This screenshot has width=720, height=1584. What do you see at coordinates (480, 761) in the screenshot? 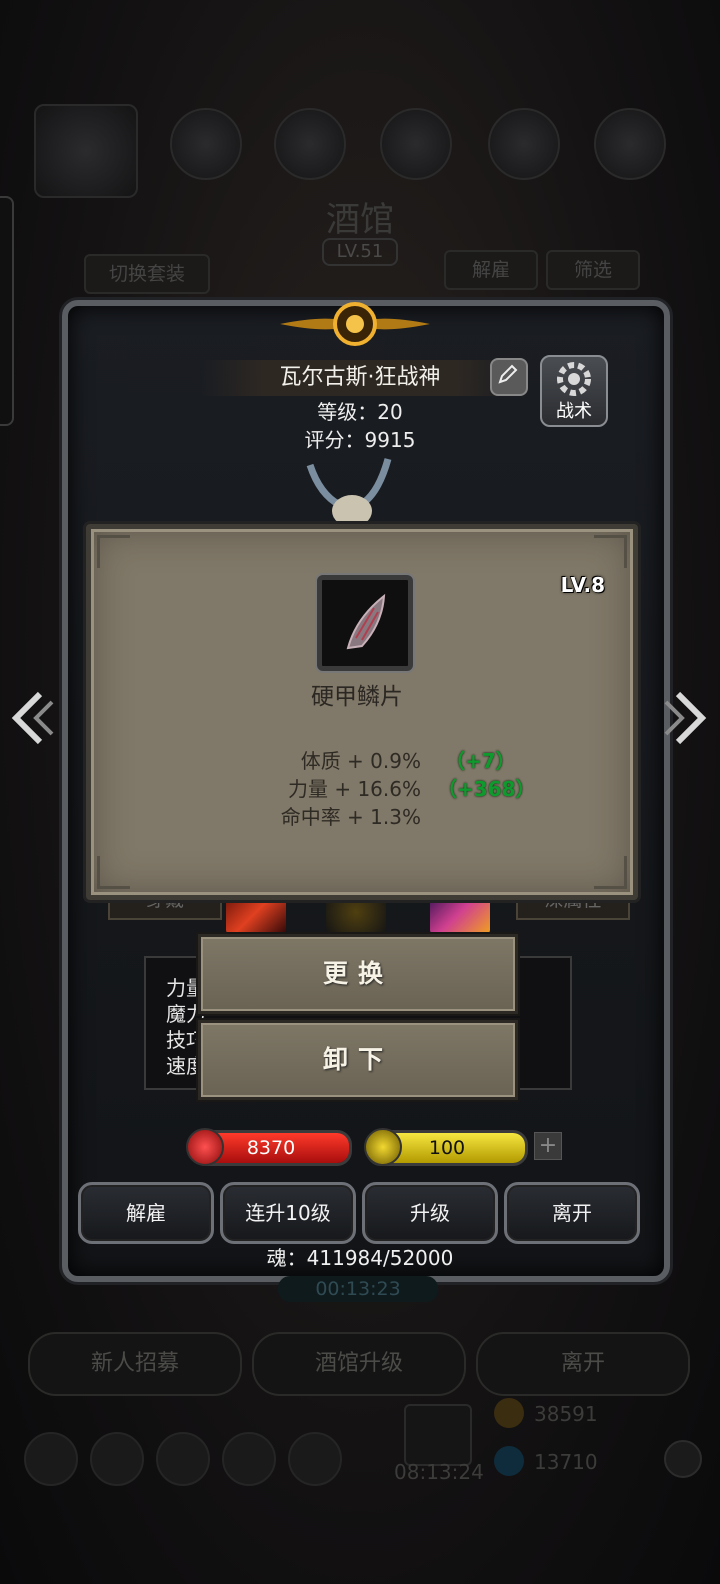
I see `item-stat-constitution-bonus: （+7）` at bounding box center [480, 761].